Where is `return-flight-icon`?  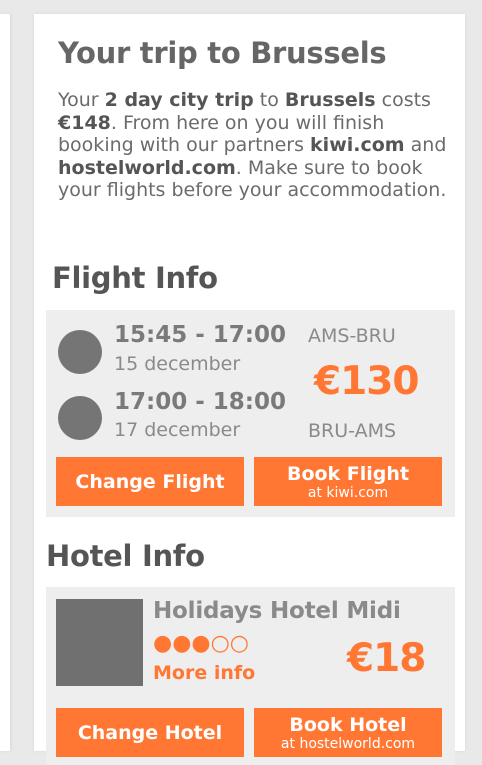
return-flight-icon is located at coordinates (80, 418).